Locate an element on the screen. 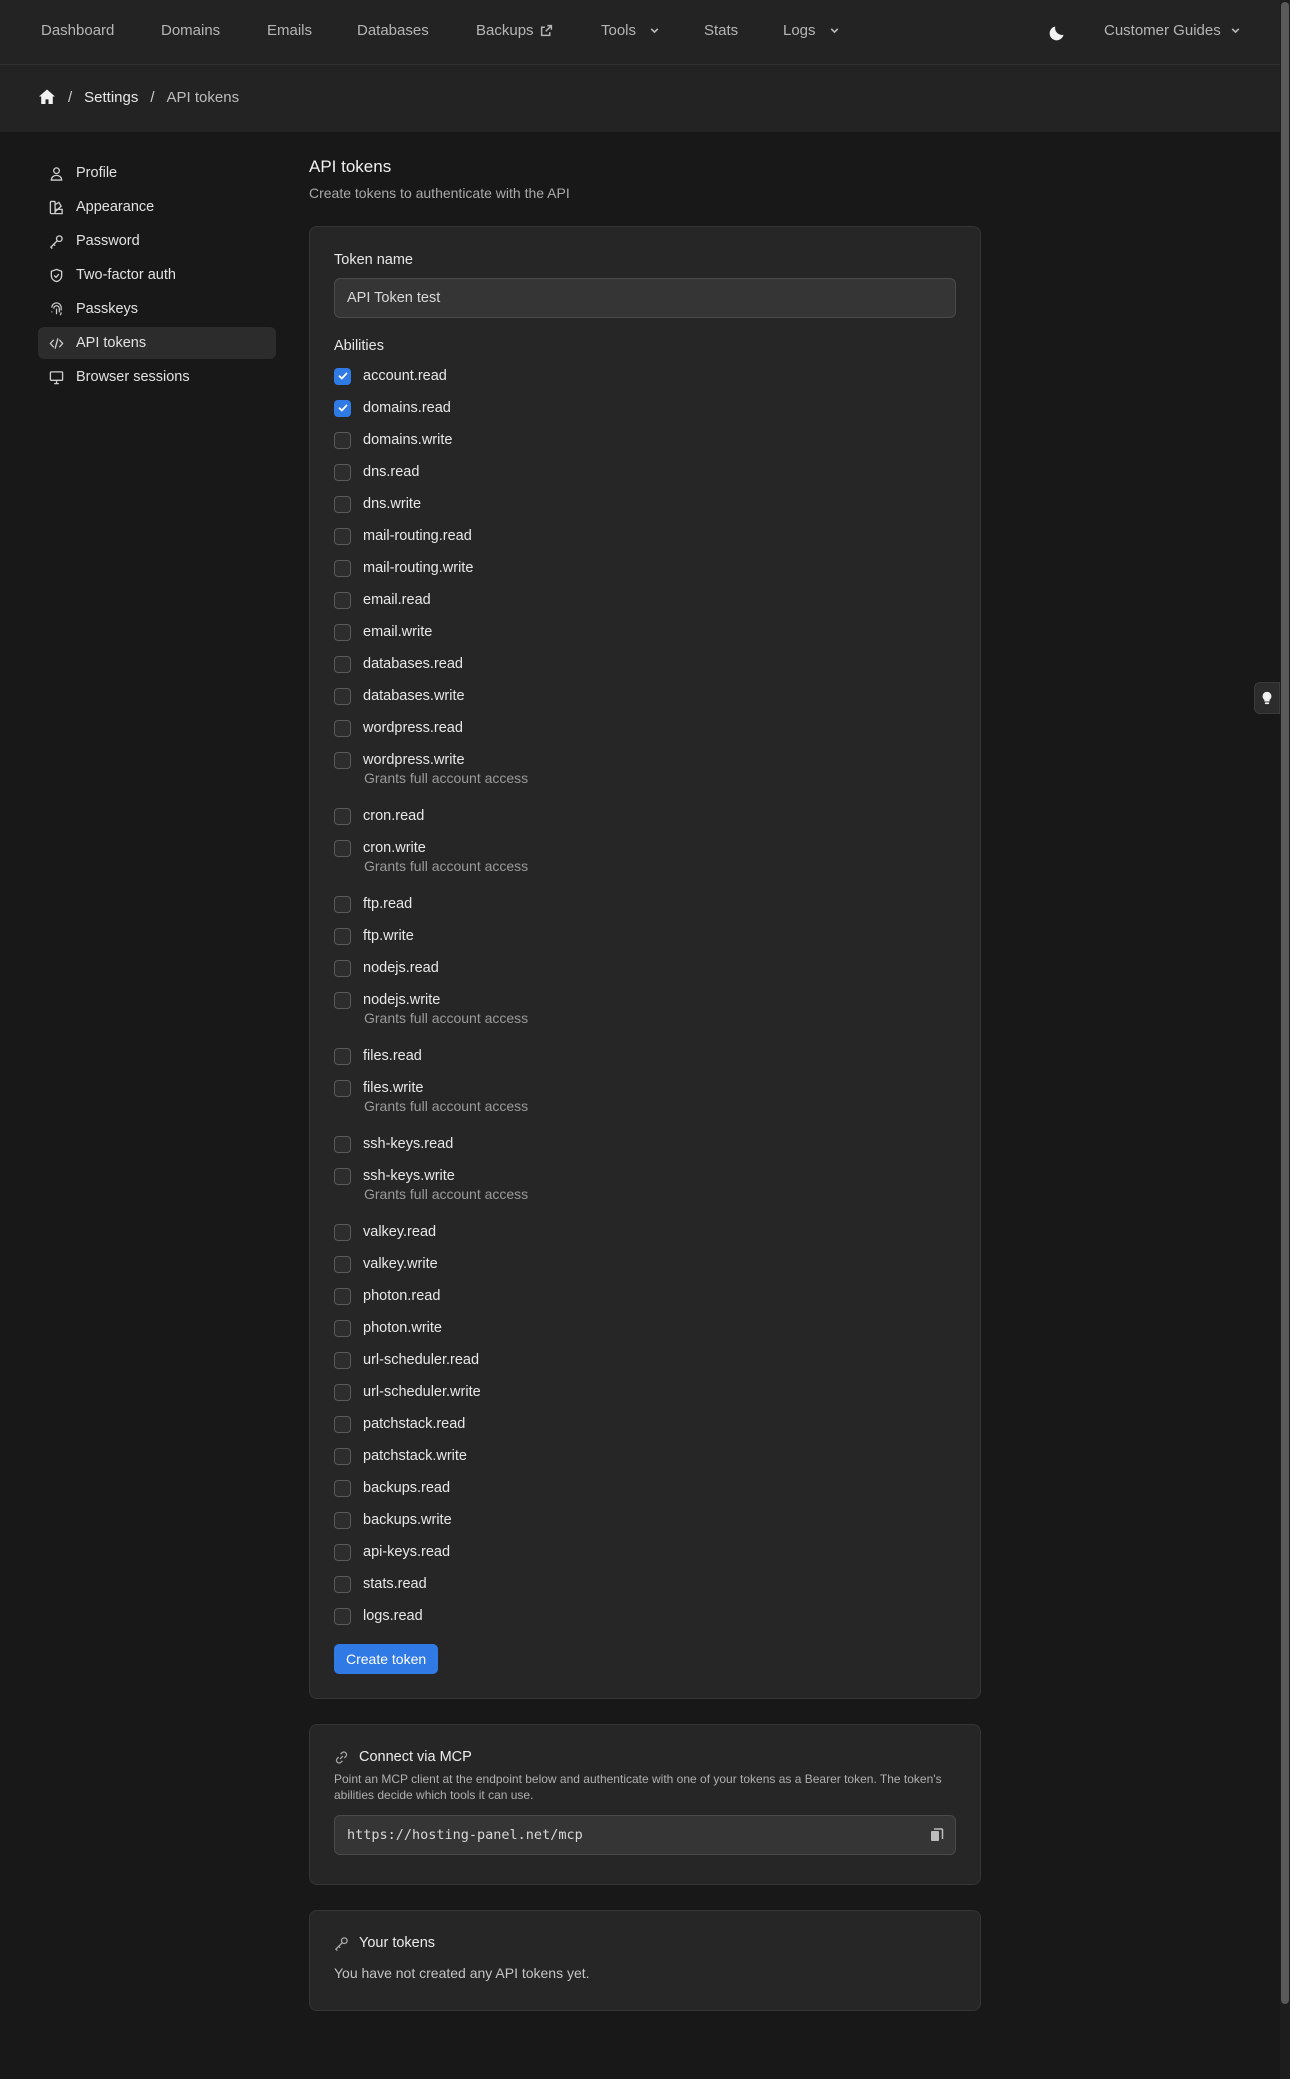  nav-databases: Databases is located at coordinates (393, 30).